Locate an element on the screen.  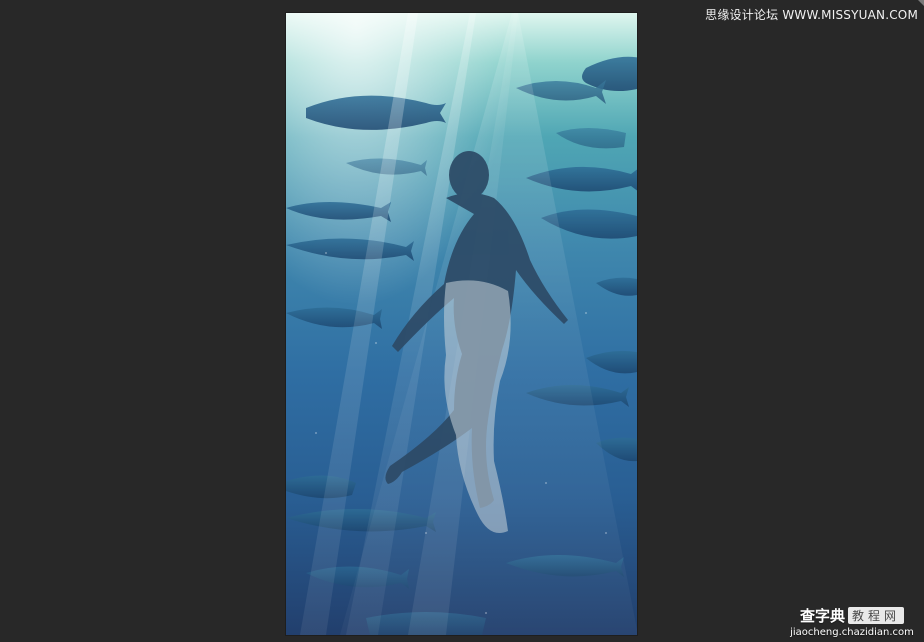
watermark-logo-row: 查字典 教程网 is located at coordinates (852, 615).